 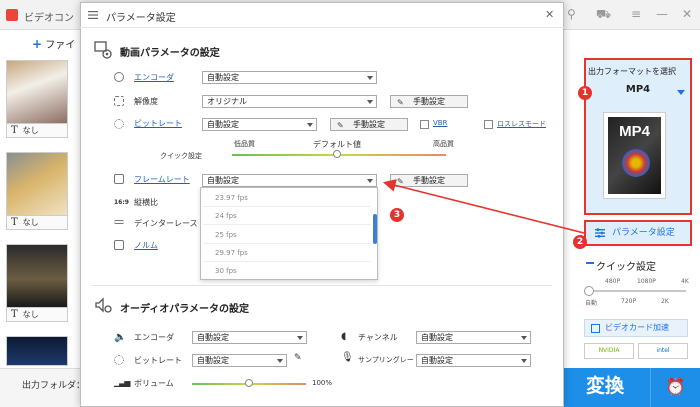 What do you see at coordinates (162, 179) in the screenshot?
I see `framerate-label: フレームレート` at bounding box center [162, 179].